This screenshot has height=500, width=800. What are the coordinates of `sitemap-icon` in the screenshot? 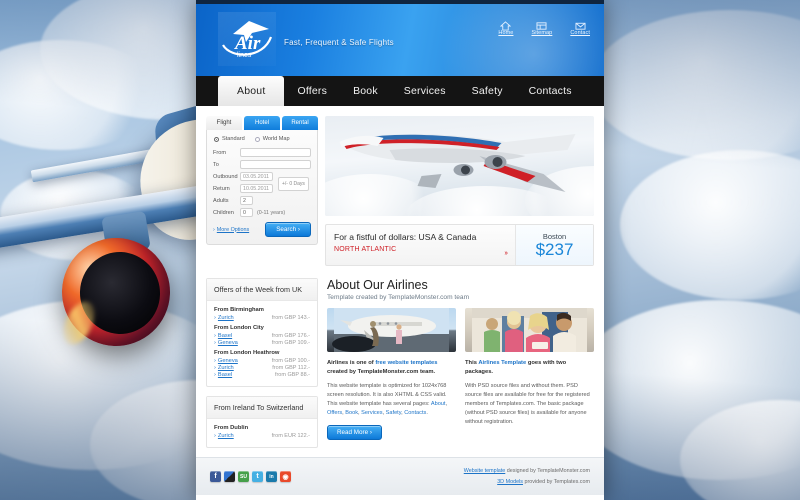 It's located at (541, 24).